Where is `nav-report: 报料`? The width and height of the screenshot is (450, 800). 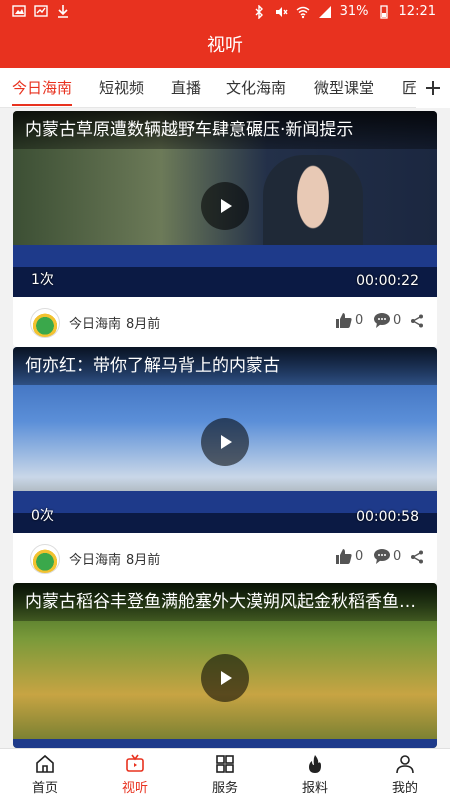 nav-report: 报料 is located at coordinates (315, 774).